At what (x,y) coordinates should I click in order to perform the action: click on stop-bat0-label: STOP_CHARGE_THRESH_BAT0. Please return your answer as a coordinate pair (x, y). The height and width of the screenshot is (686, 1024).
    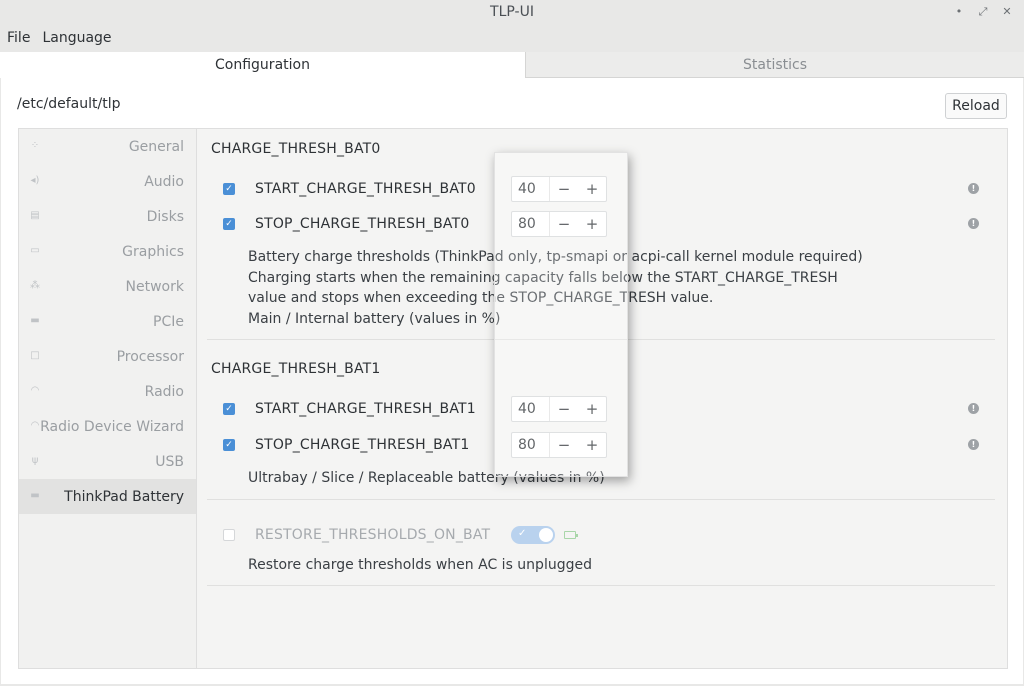
    Looking at the image, I should click on (362, 224).